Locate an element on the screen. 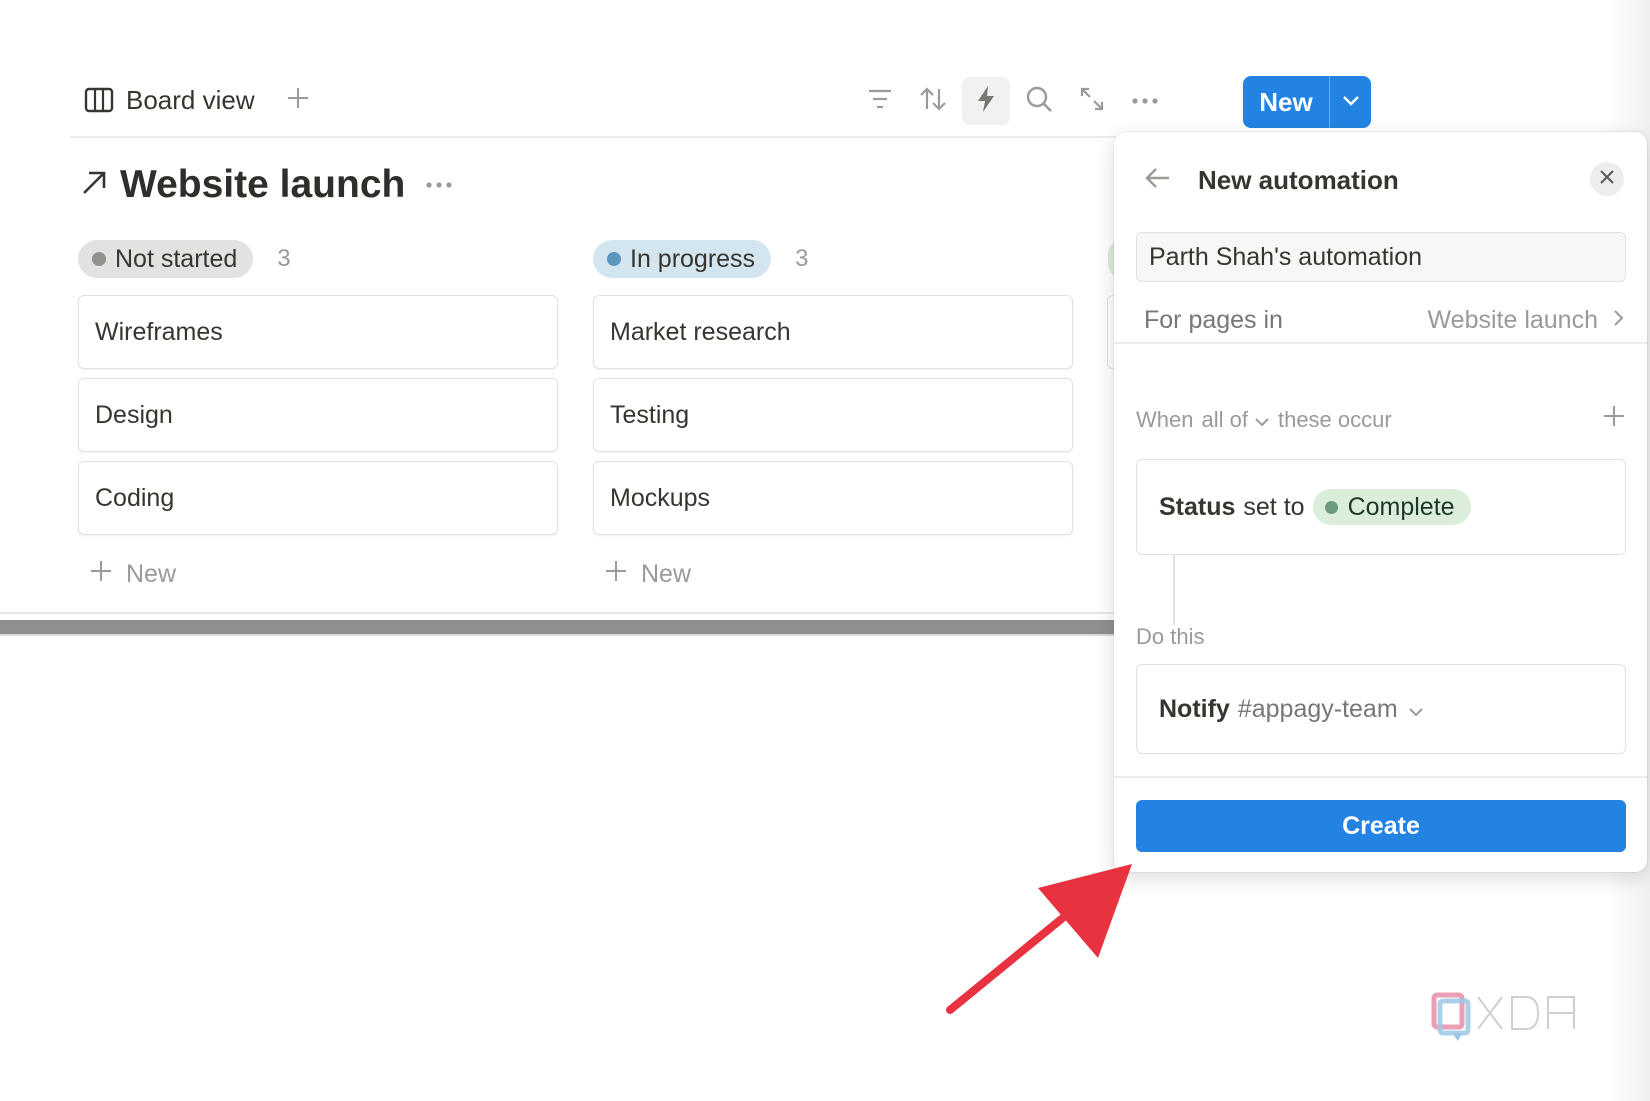  column-header: Not started 3 is located at coordinates (318, 259).